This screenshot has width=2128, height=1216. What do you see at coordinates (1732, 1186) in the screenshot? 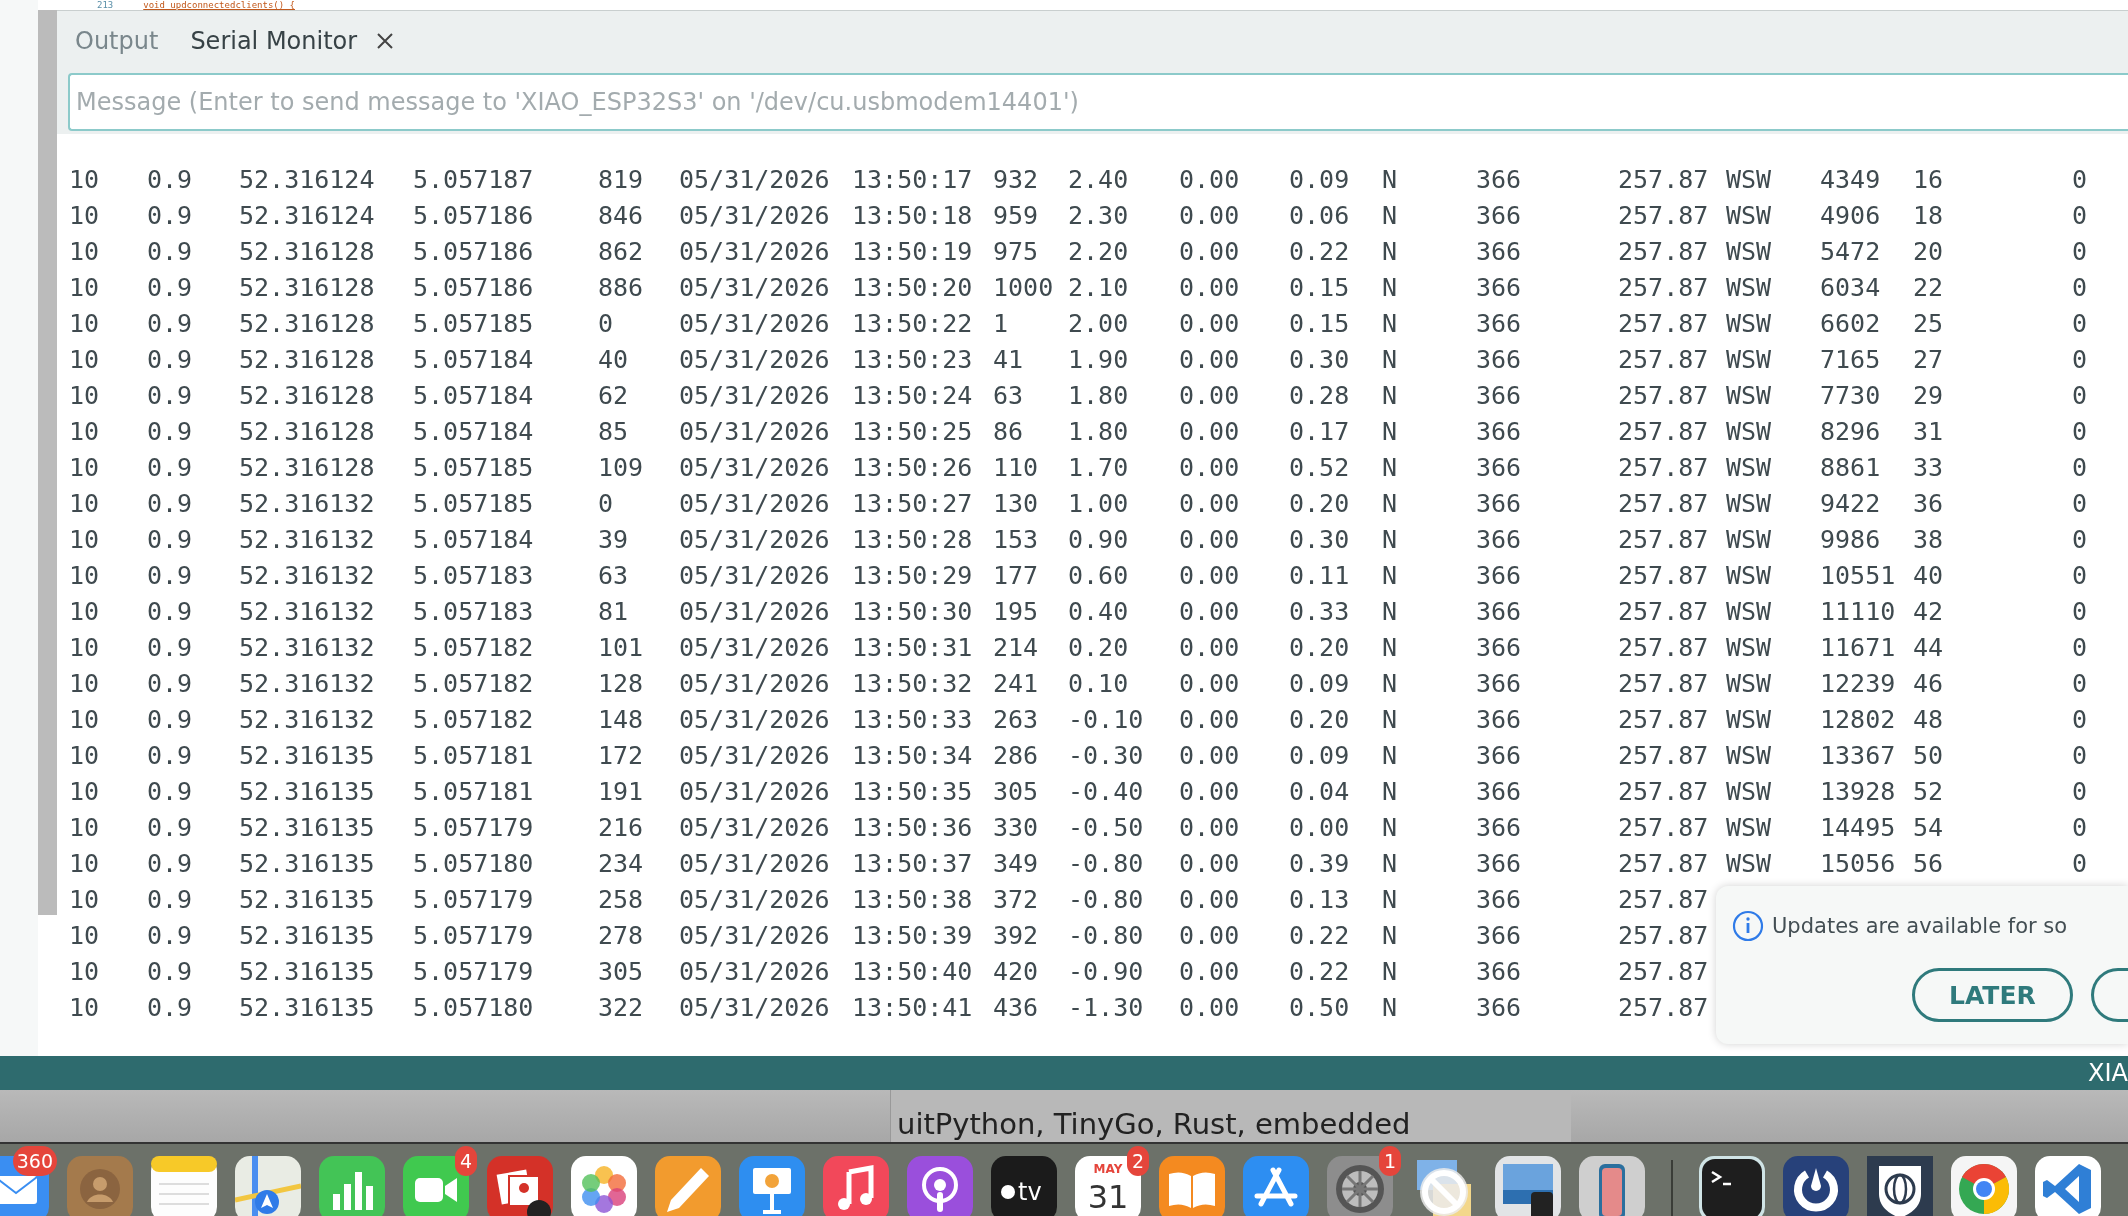
I see `terminal-icon` at bounding box center [1732, 1186].